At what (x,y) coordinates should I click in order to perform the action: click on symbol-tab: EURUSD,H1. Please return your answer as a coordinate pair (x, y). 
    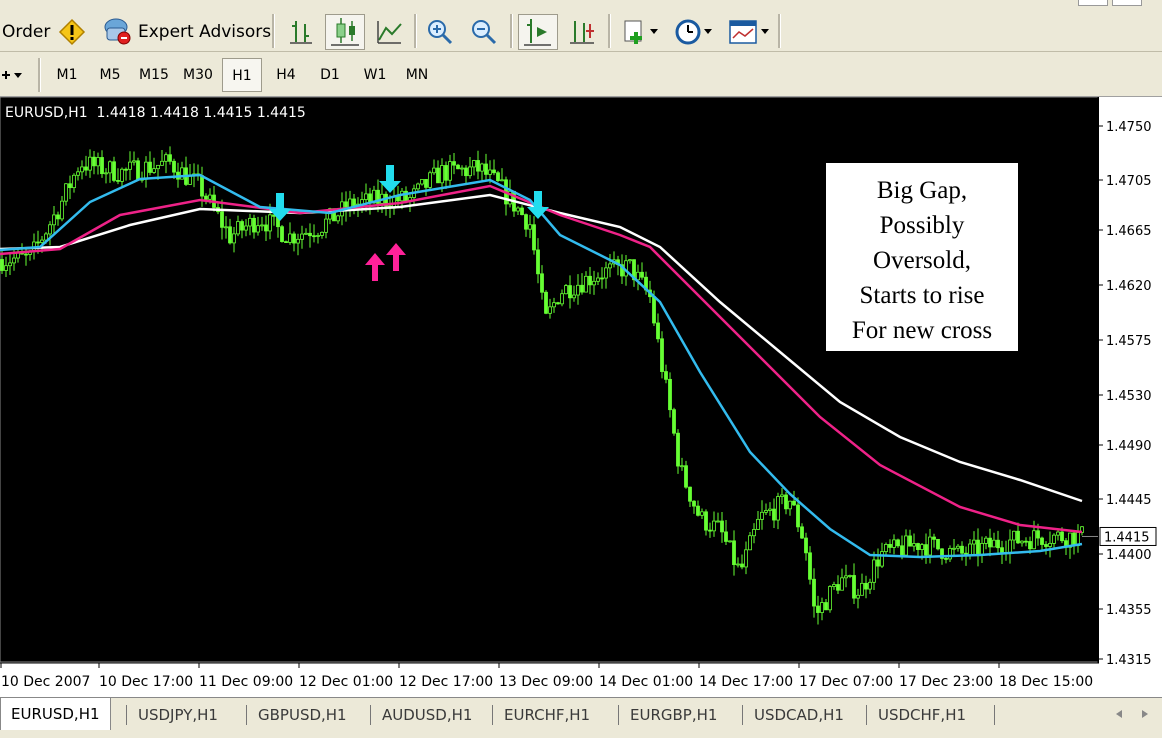
    Looking at the image, I should click on (55, 713).